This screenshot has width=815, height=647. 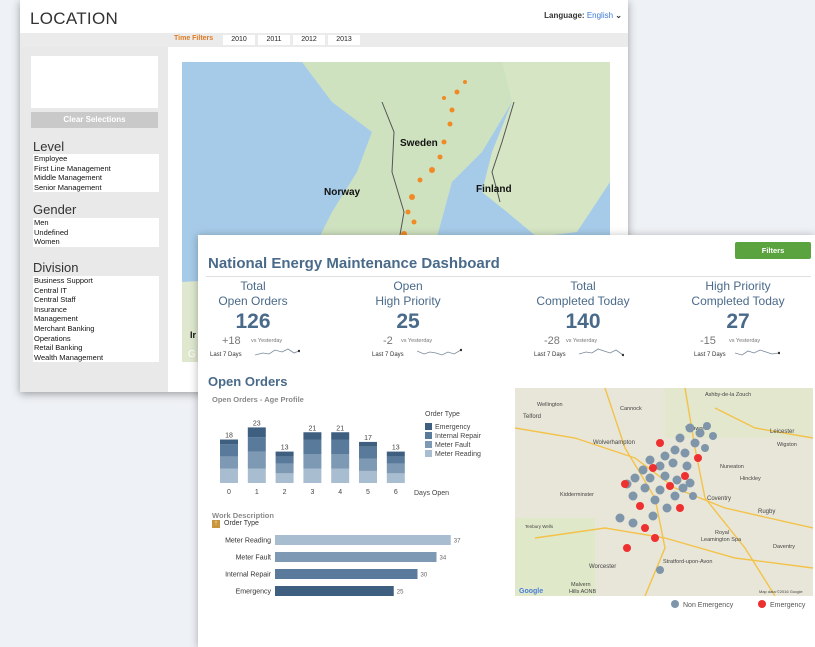 I want to click on category-label: Meter Fault, so click(x=253, y=558).